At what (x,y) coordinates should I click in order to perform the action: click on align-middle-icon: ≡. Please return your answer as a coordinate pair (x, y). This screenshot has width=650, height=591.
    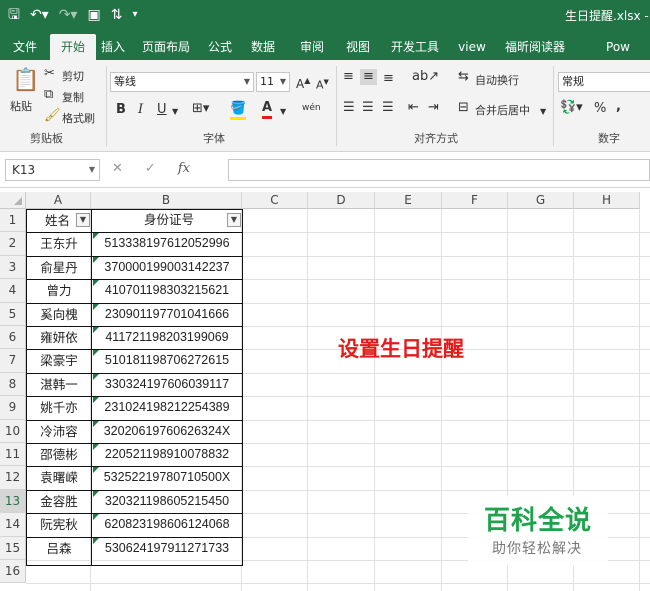
    Looking at the image, I should click on (368, 77).